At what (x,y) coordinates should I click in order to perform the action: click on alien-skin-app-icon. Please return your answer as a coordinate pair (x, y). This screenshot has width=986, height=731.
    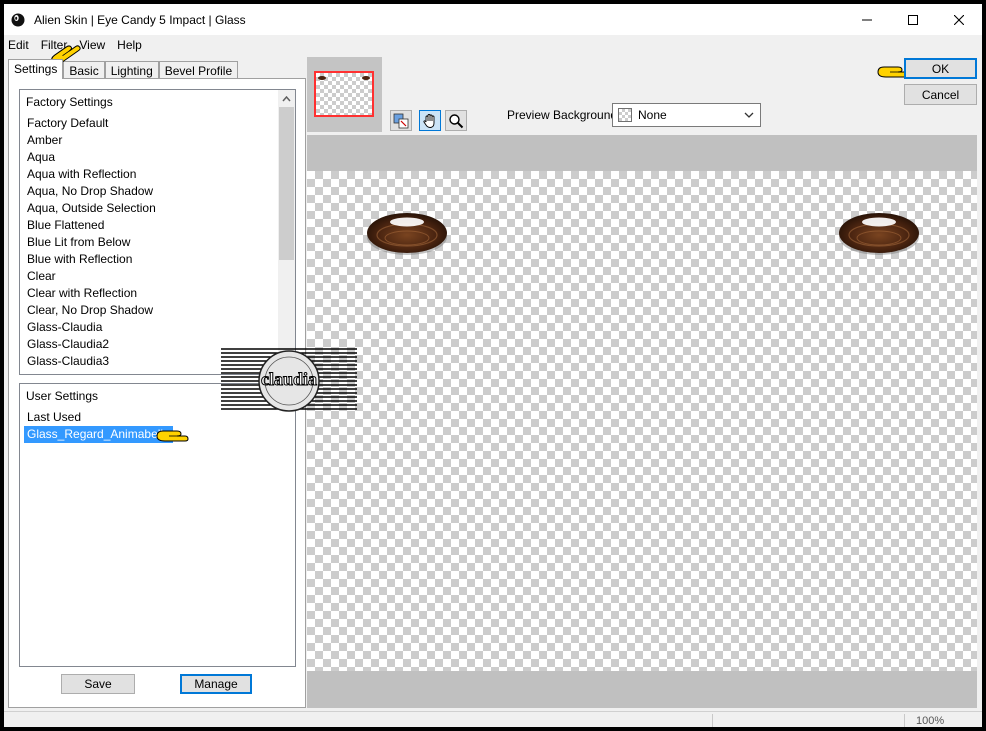
    Looking at the image, I should click on (18, 19).